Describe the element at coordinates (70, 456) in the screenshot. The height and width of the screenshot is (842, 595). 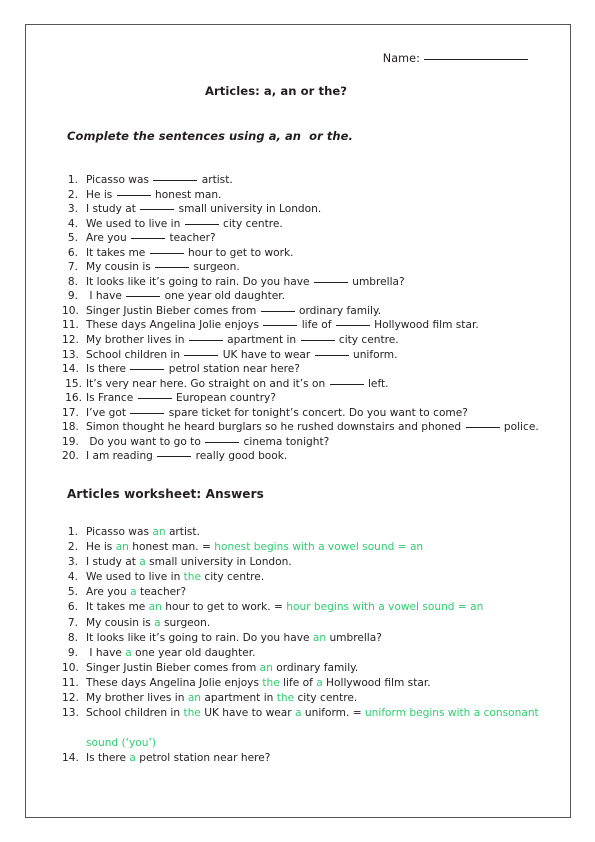
I see `question-number: 20.` at that location.